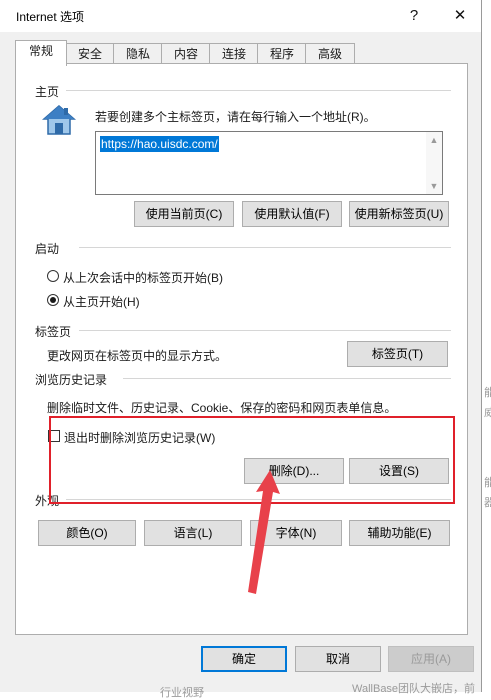 The width and height of the screenshot is (491, 700). I want to click on annotation-arrow-icon, so click(263, 532).